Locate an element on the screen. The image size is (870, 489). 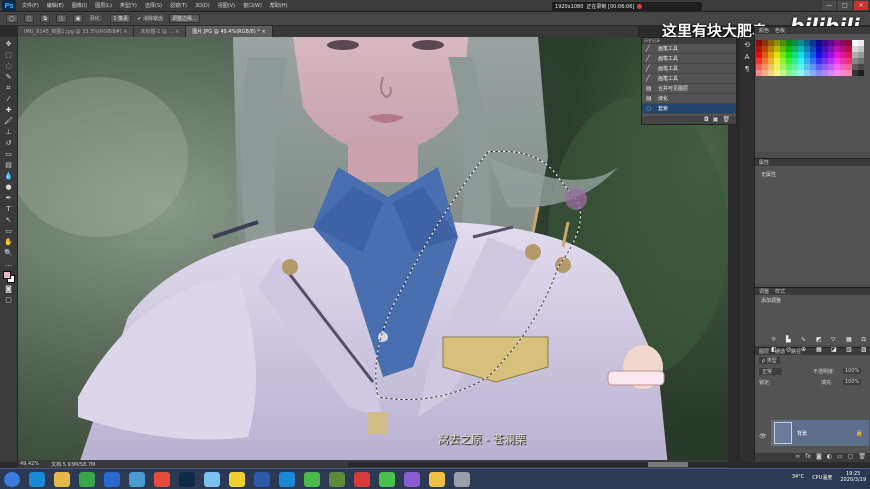
taskbar-green-icon is located at coordinates (387, 479).